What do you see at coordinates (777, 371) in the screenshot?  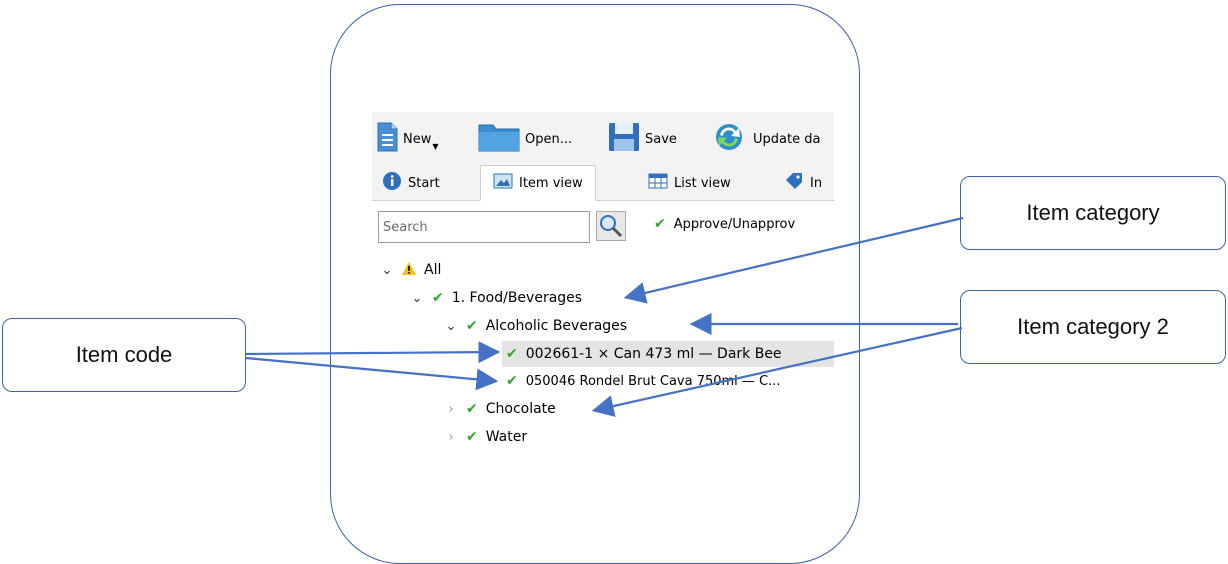 I see `arrow-to-chocolate` at bounding box center [777, 371].